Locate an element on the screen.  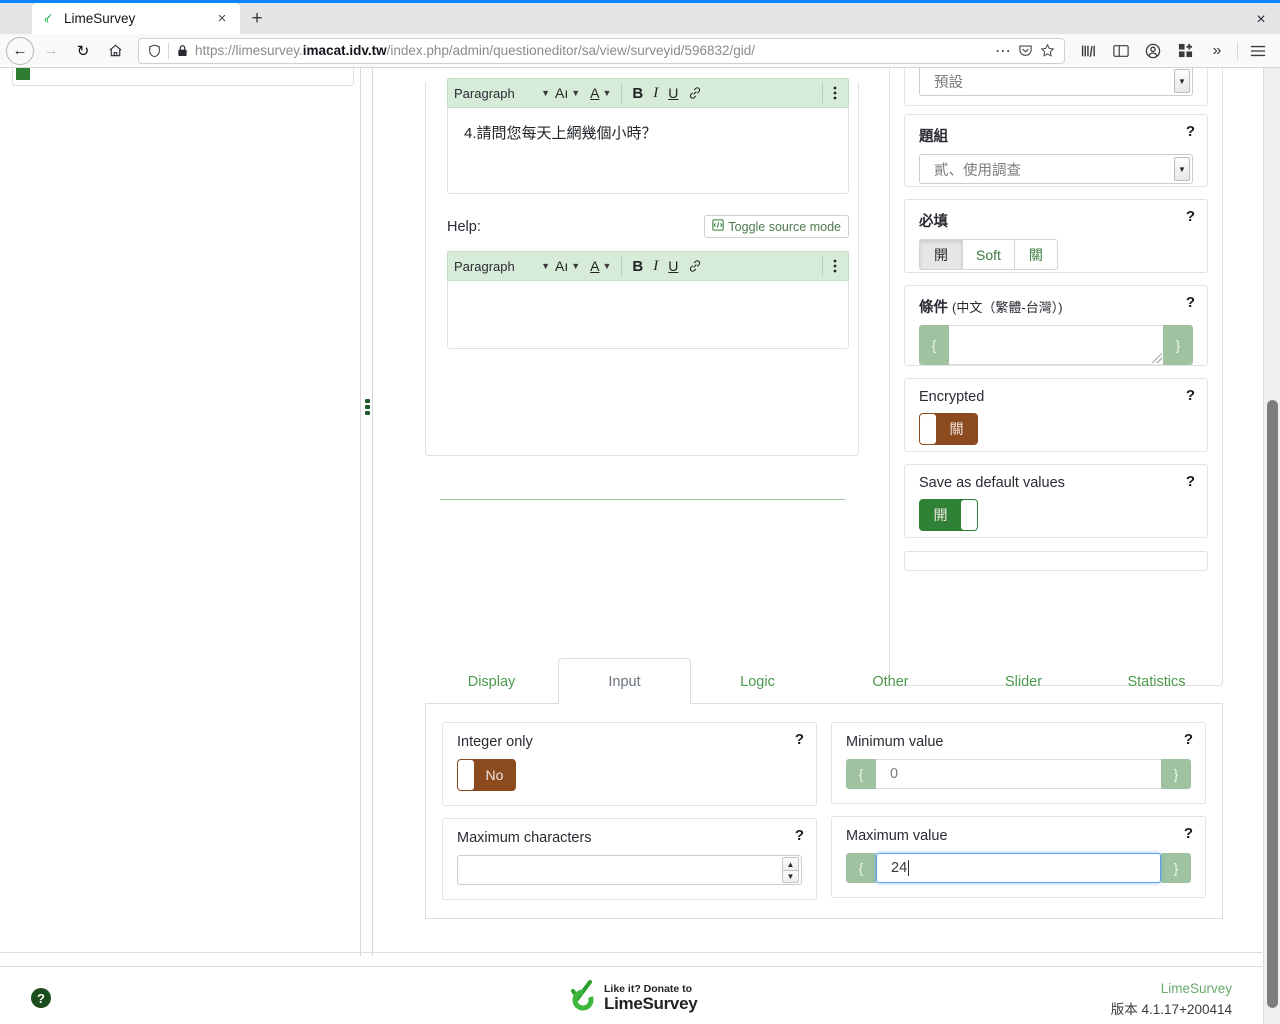
save-as-default-toggle: 開 is located at coordinates (948, 515).